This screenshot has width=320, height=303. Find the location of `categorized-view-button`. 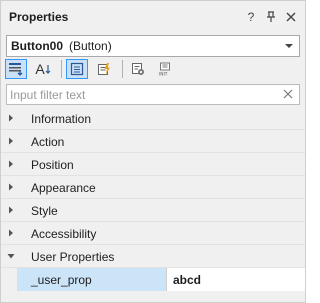

categorized-view-button is located at coordinates (16, 69).